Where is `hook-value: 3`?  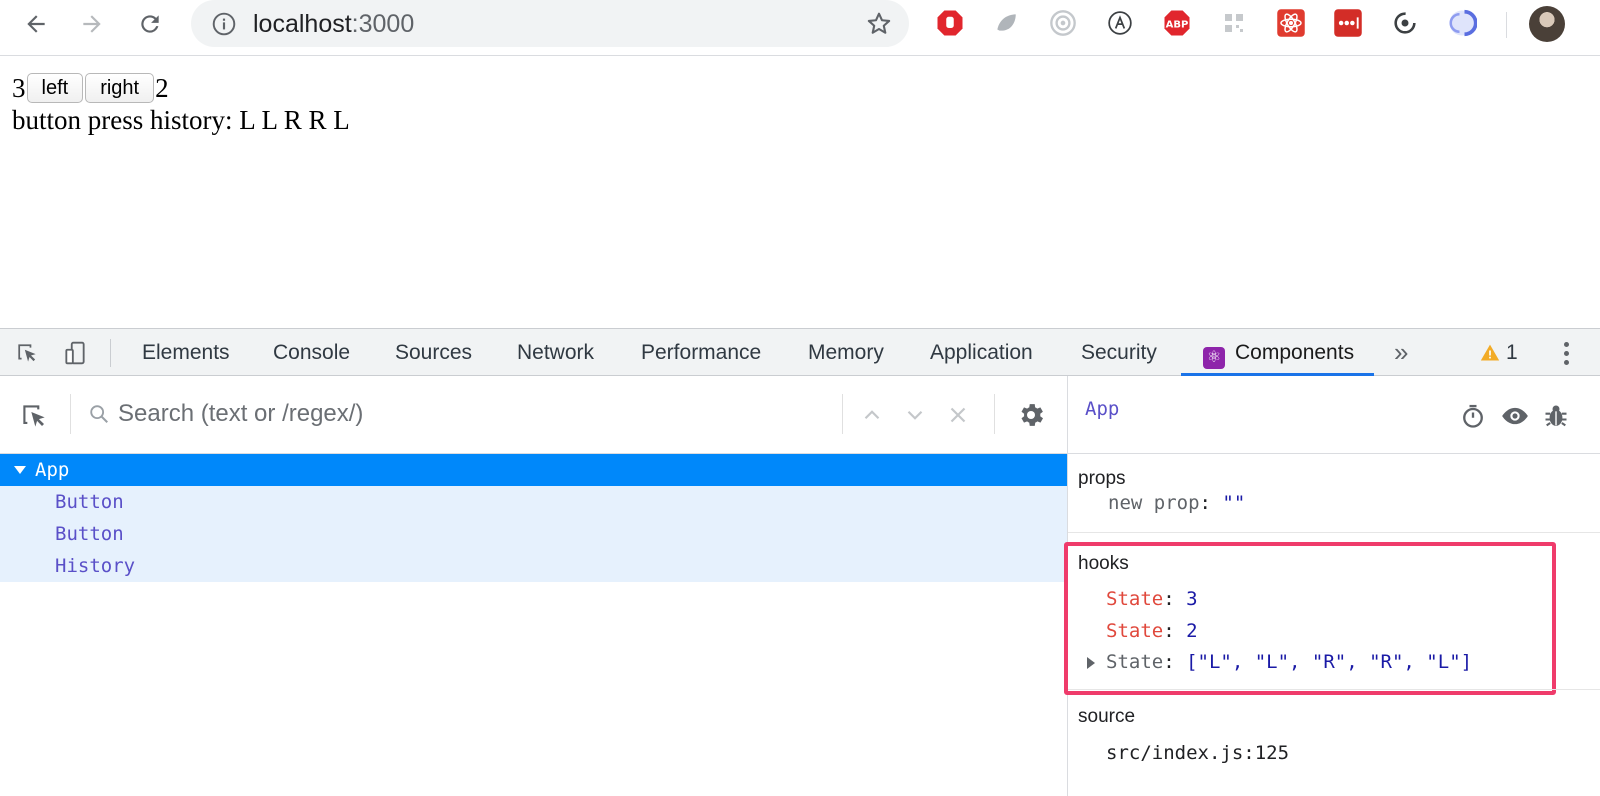 hook-value: 3 is located at coordinates (1191, 599).